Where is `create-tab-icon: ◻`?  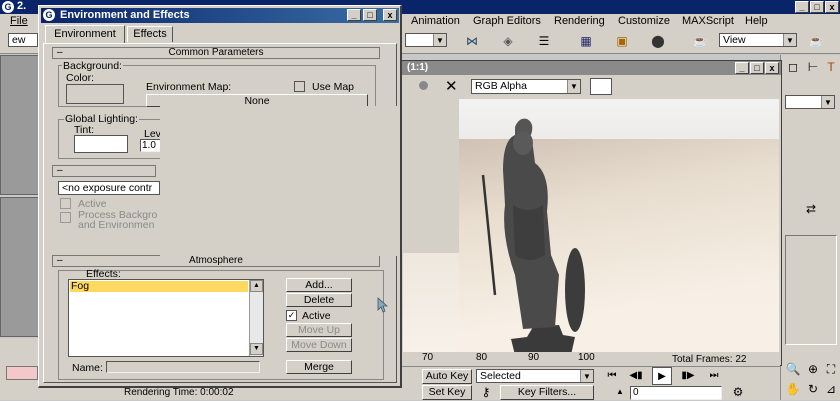 create-tab-icon: ◻ is located at coordinates (793, 67).